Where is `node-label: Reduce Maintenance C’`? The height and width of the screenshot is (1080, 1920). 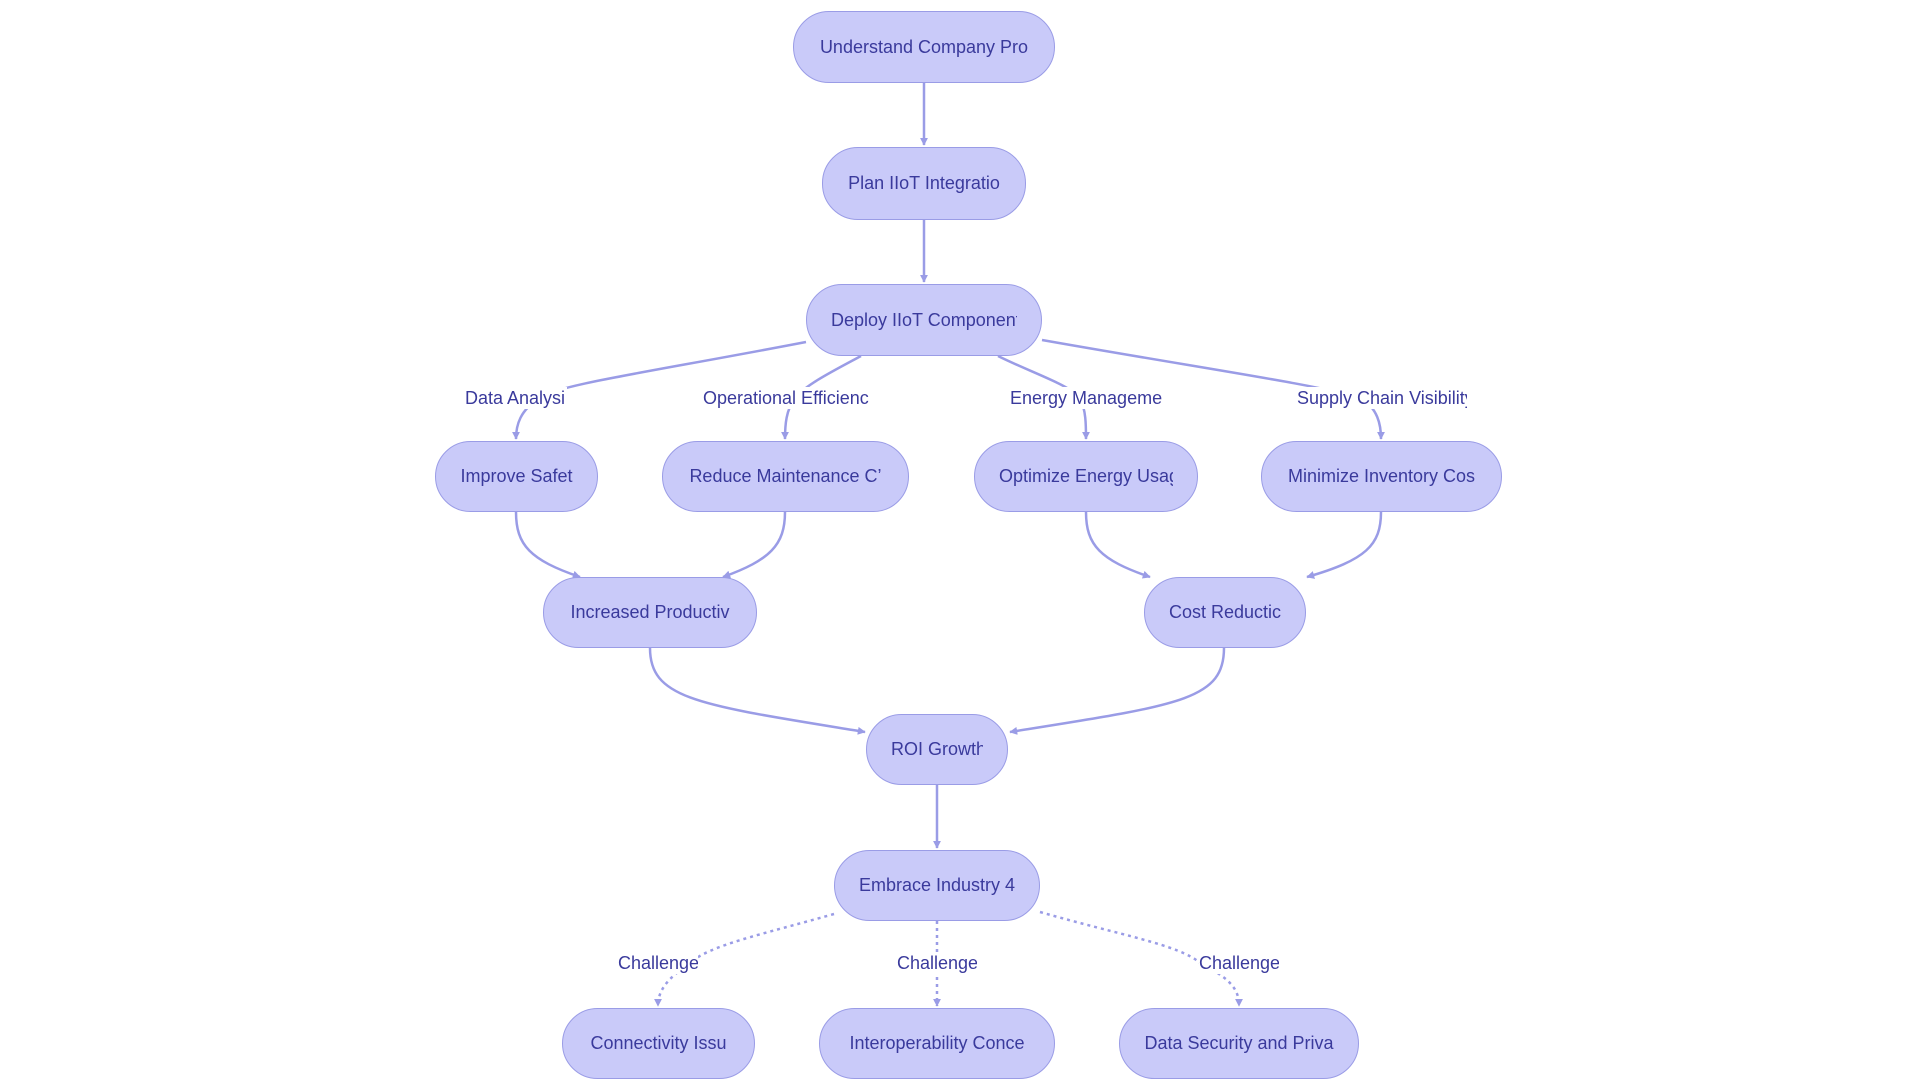 node-label: Reduce Maintenance C’ is located at coordinates (785, 476).